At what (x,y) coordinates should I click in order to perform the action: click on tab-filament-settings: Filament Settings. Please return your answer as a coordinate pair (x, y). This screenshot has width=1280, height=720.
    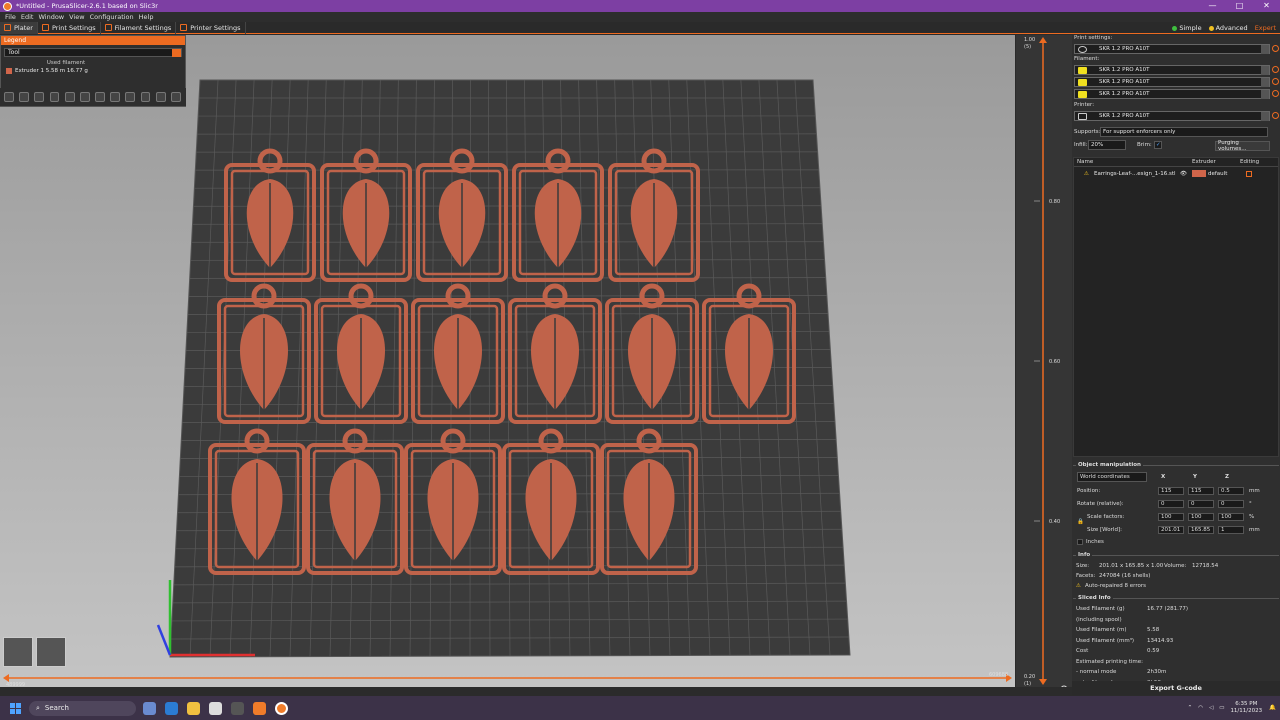
    Looking at the image, I should click on (139, 27).